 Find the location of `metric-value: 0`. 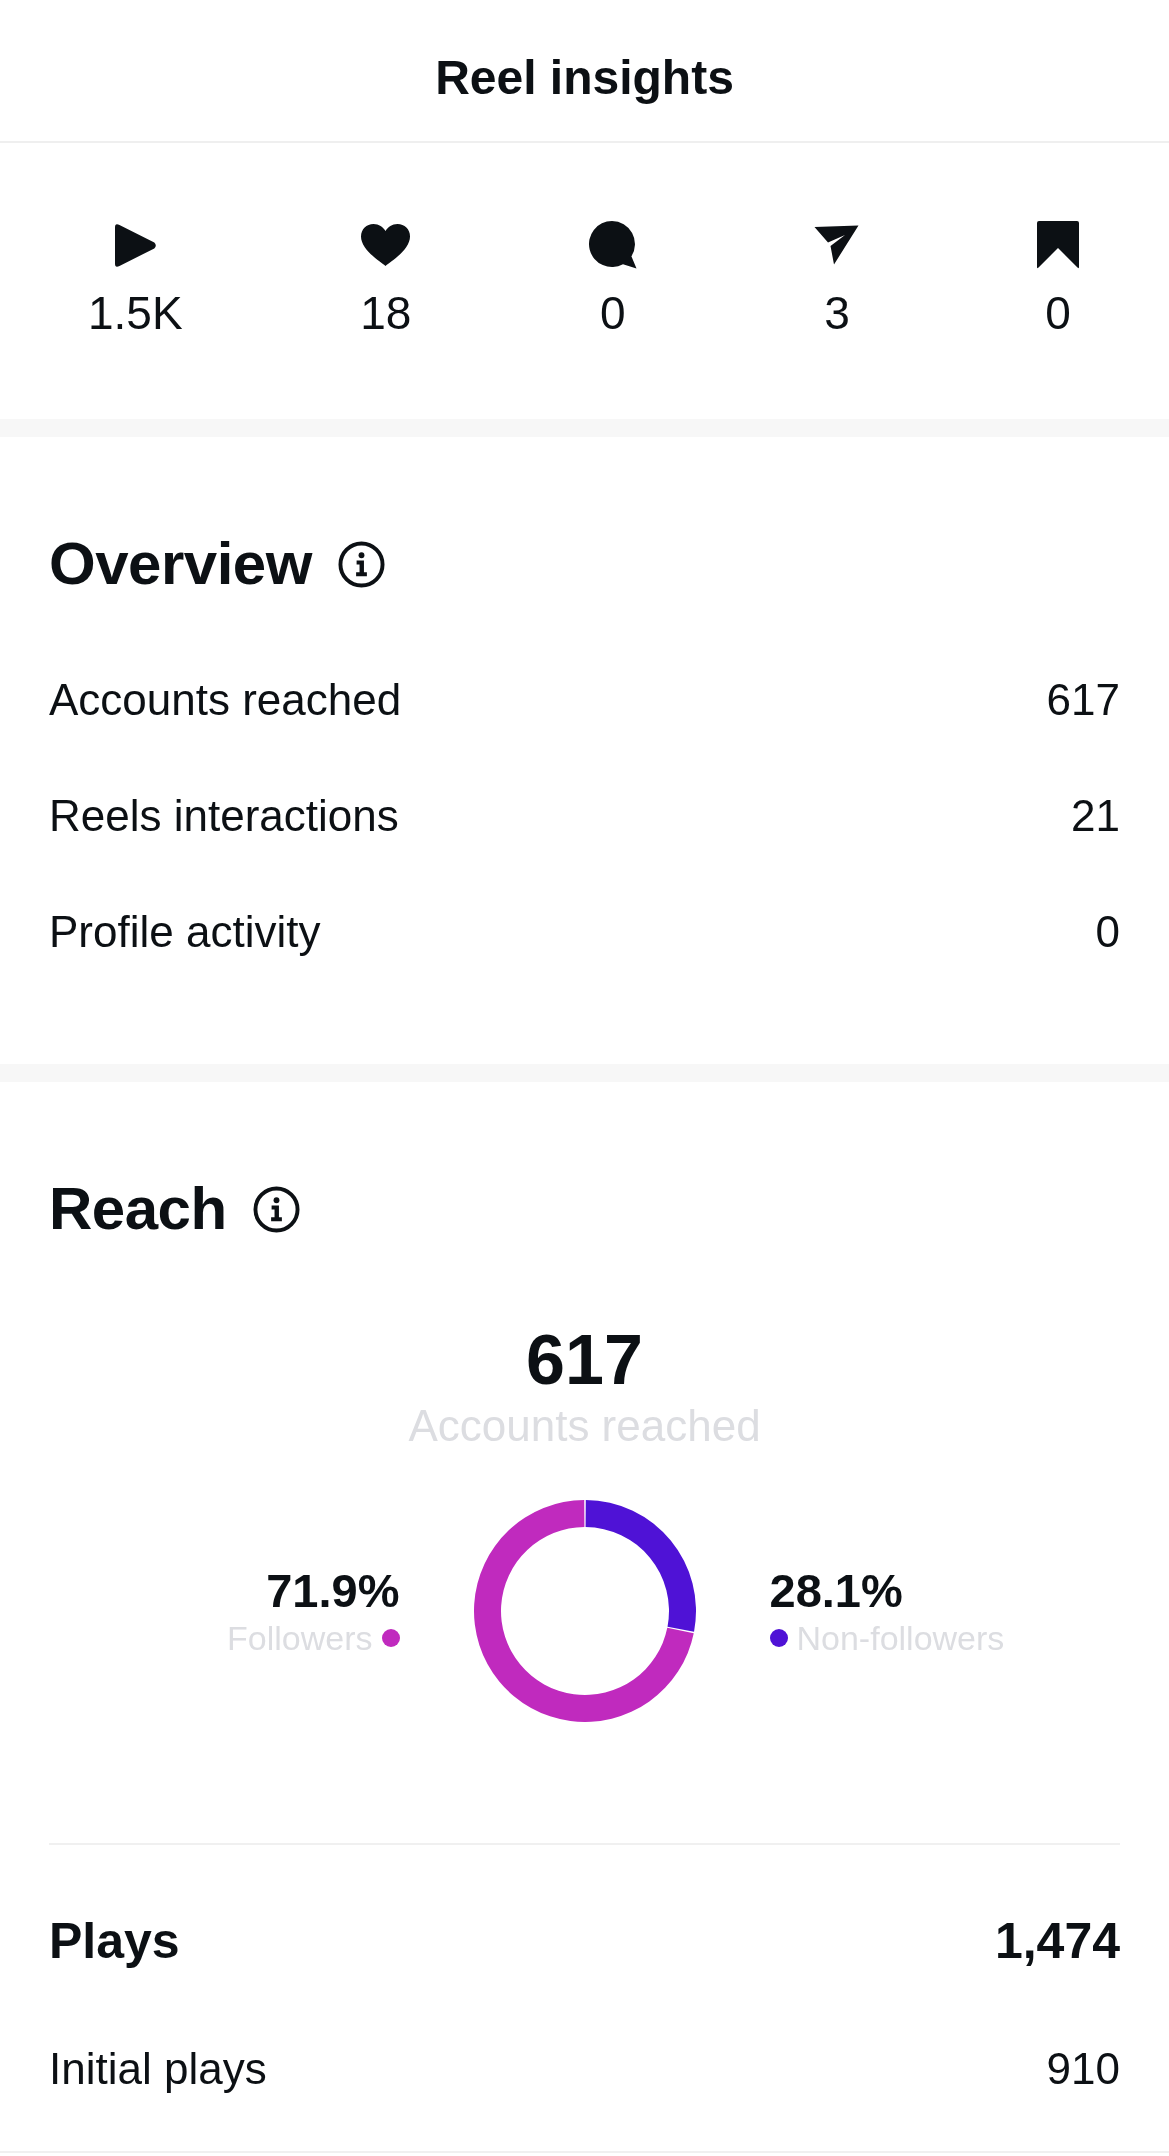

metric-value: 0 is located at coordinates (1107, 932).